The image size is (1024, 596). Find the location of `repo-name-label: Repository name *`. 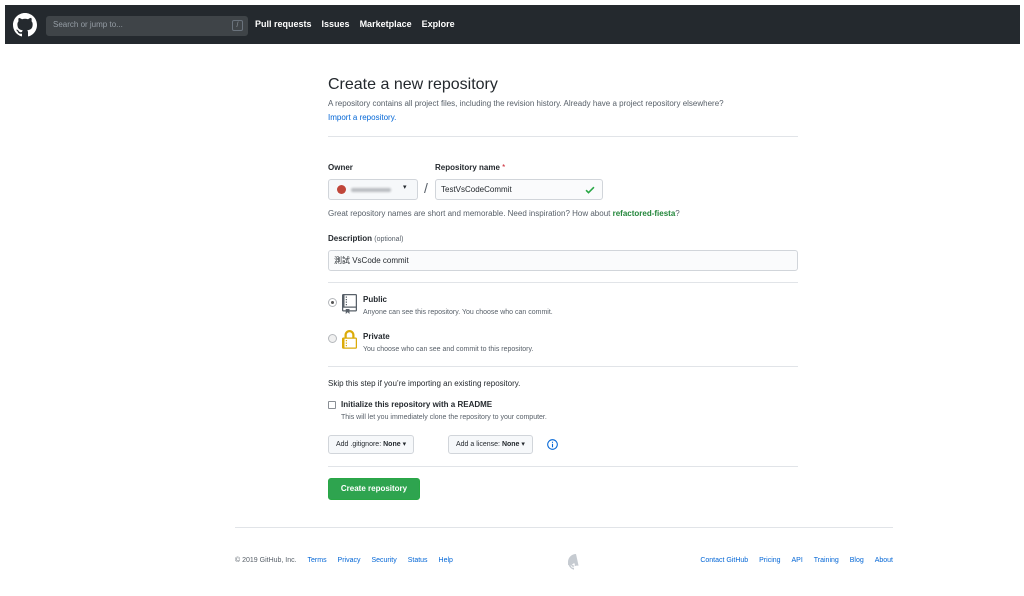

repo-name-label: Repository name * is located at coordinates (470, 167).